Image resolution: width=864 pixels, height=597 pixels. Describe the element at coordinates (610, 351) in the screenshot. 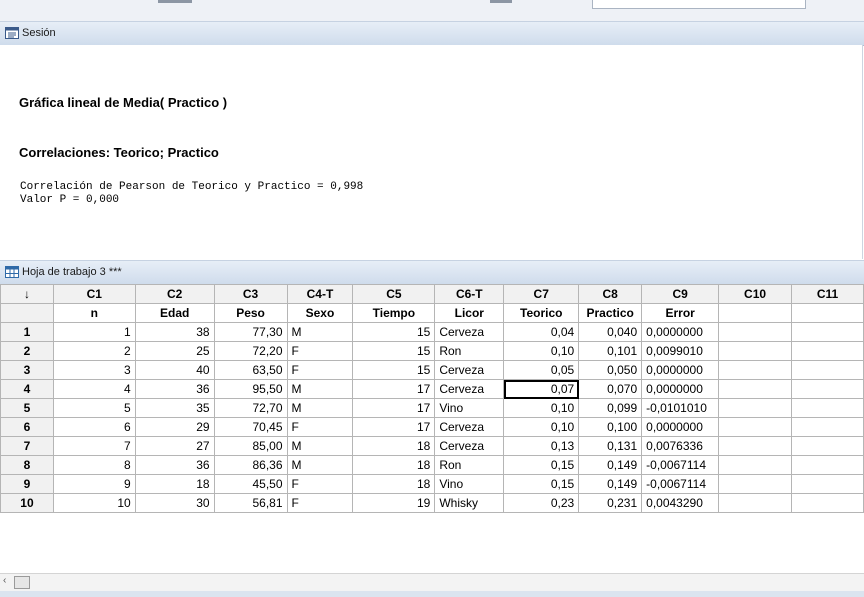

I see `data-cell: 0,101` at that location.